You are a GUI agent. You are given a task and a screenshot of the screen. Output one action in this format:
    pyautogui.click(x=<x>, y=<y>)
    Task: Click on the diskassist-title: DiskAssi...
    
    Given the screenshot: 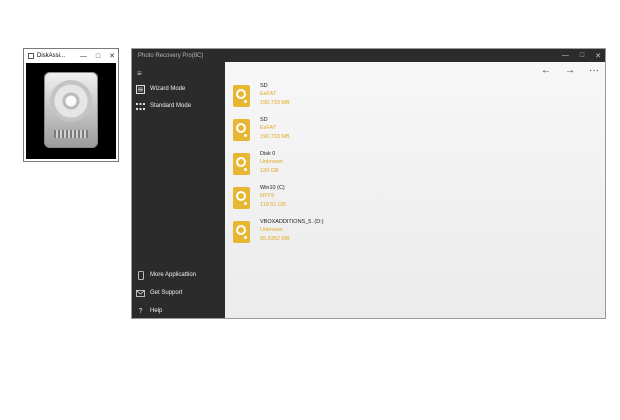 What is the action you would take?
    pyautogui.click(x=51, y=56)
    